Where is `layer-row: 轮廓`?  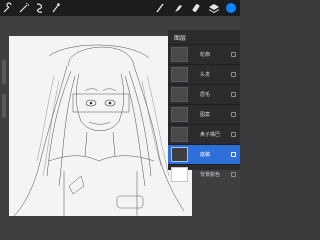 layer-row: 轮廓 is located at coordinates (204, 54).